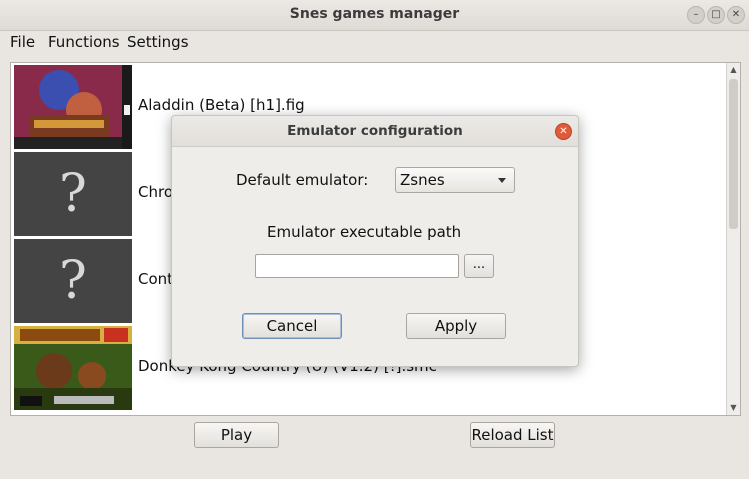  I want to click on dialog-close-icon: ✕, so click(563, 131).